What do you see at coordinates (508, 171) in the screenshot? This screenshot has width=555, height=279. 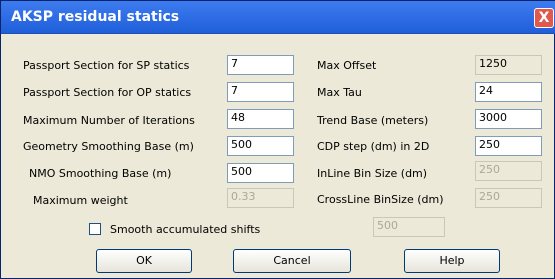 I see `inline-bin-input: 250` at bounding box center [508, 171].